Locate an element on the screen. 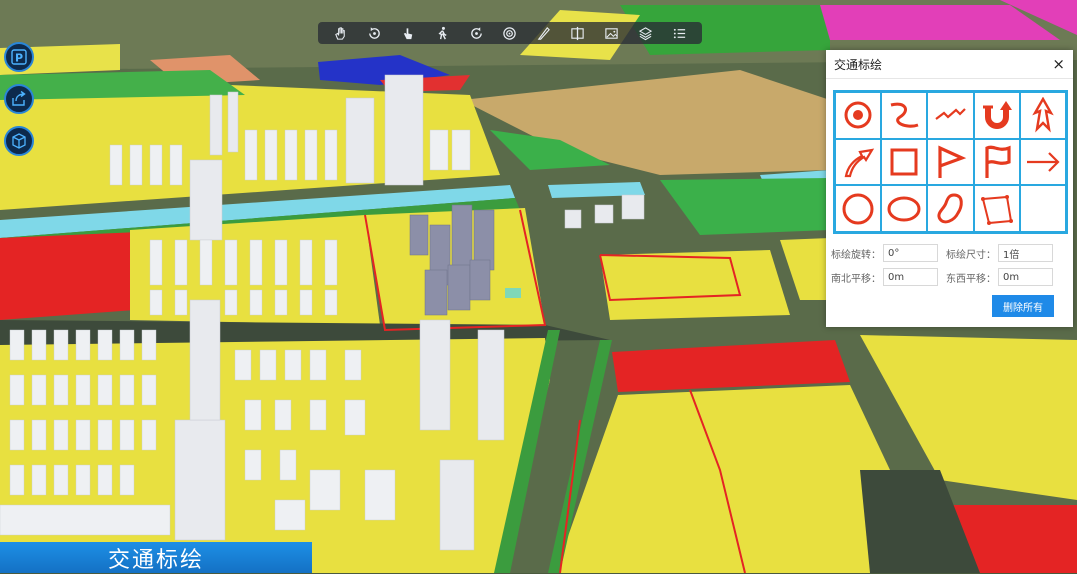  svg-text: P is located at coordinates (19, 58).